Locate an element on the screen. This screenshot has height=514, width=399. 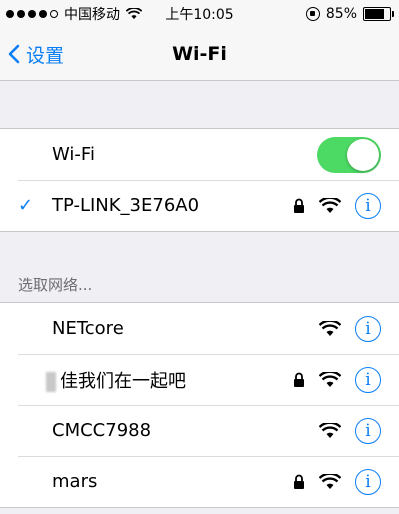
network-row-mars: mars i is located at coordinates (199, 481).